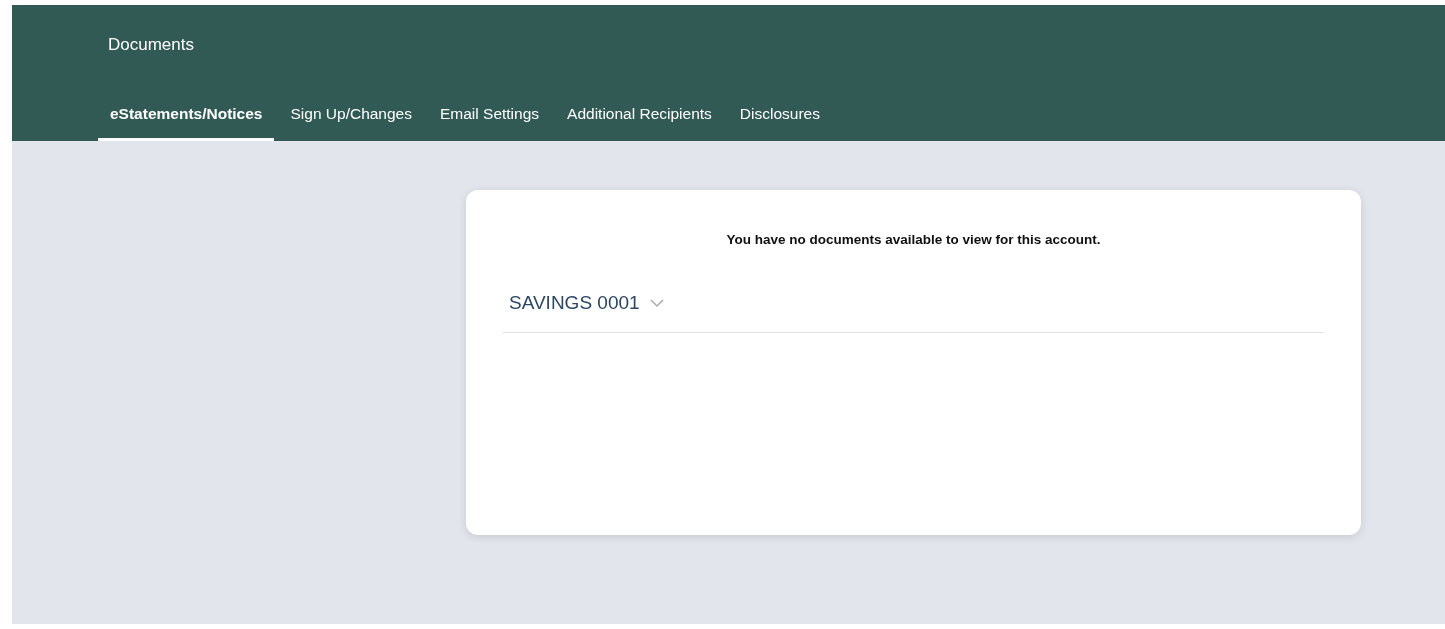  What do you see at coordinates (586, 312) in the screenshot?
I see `account-dropdown: SAVINGS 0001` at bounding box center [586, 312].